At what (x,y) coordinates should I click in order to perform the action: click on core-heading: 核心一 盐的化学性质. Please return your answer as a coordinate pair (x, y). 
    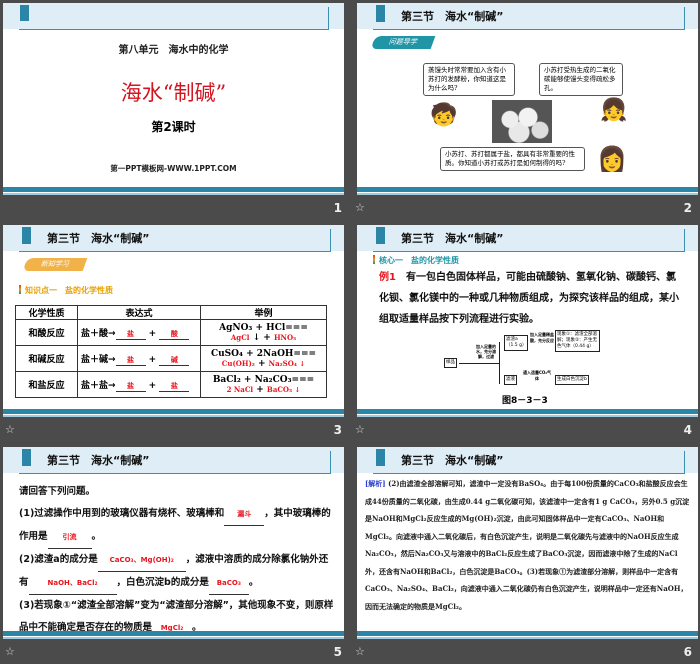
    Looking at the image, I should click on (416, 260).